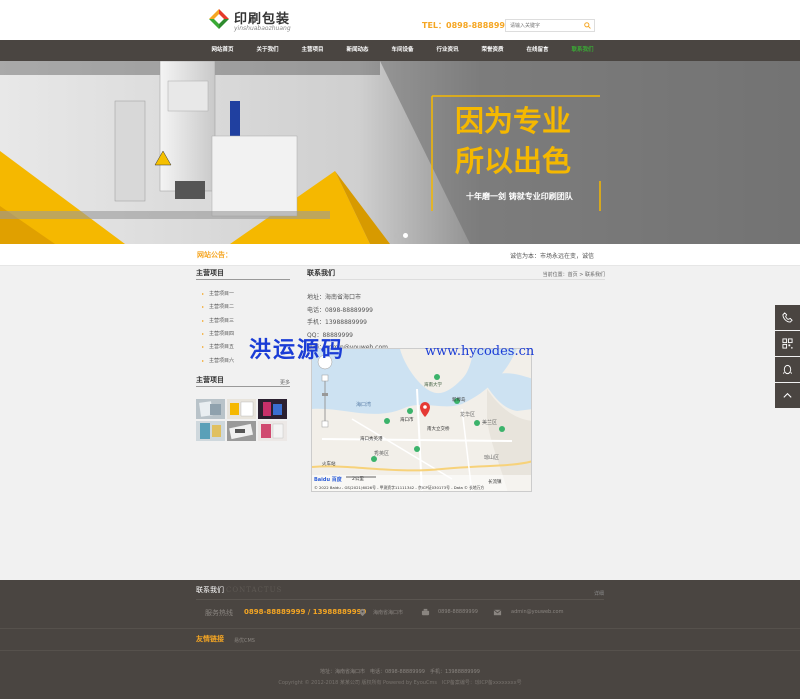  Describe the element at coordinates (357, 50) in the screenshot. I see `nav-item-news: 新闻动态` at that location.